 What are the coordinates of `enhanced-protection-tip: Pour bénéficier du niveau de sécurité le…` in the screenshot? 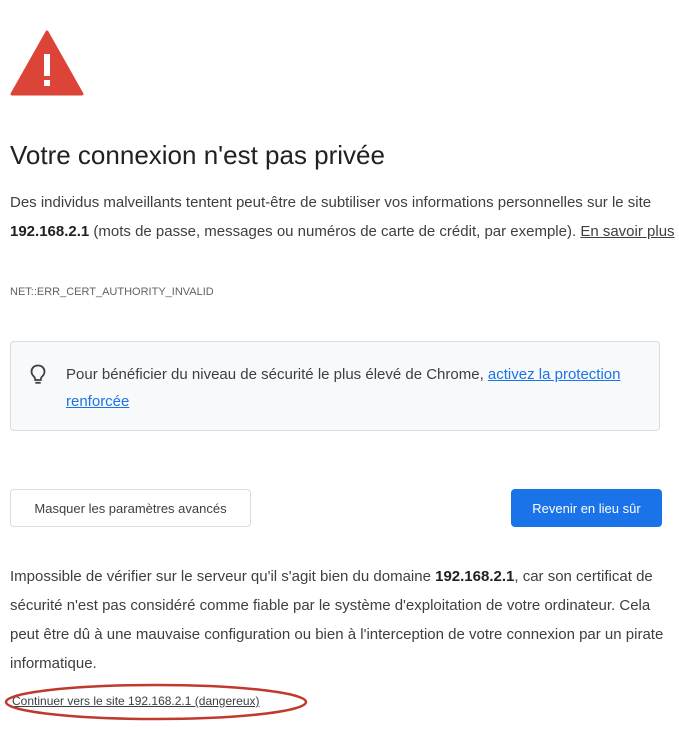 It's located at (335, 386).